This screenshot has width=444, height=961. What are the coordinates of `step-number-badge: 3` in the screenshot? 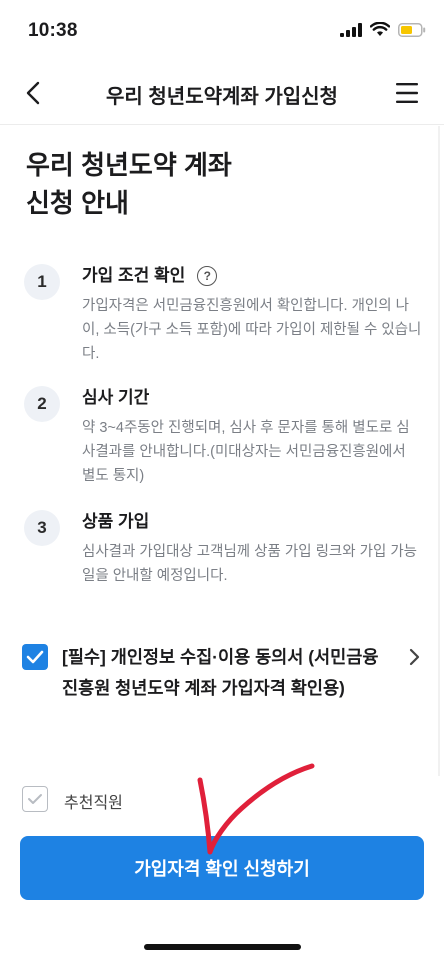 It's located at (42, 528).